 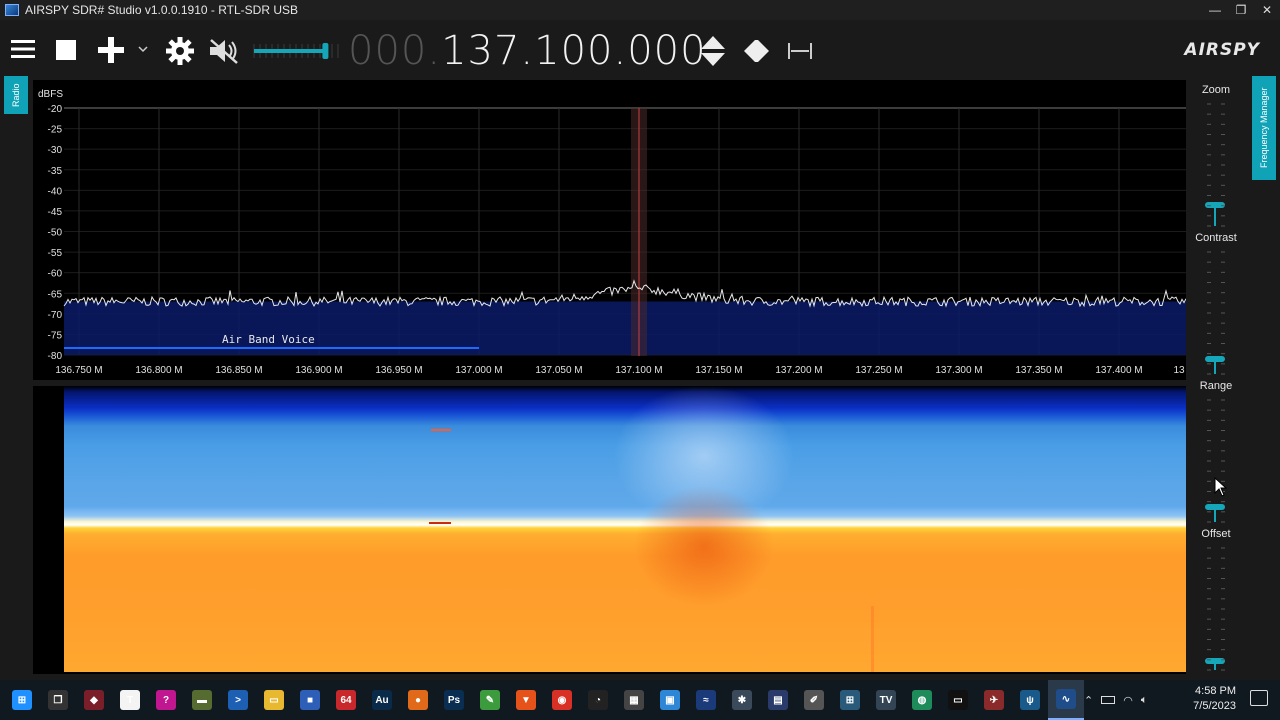 I want to click on maximize-button: ❐, so click(x=1241, y=10).